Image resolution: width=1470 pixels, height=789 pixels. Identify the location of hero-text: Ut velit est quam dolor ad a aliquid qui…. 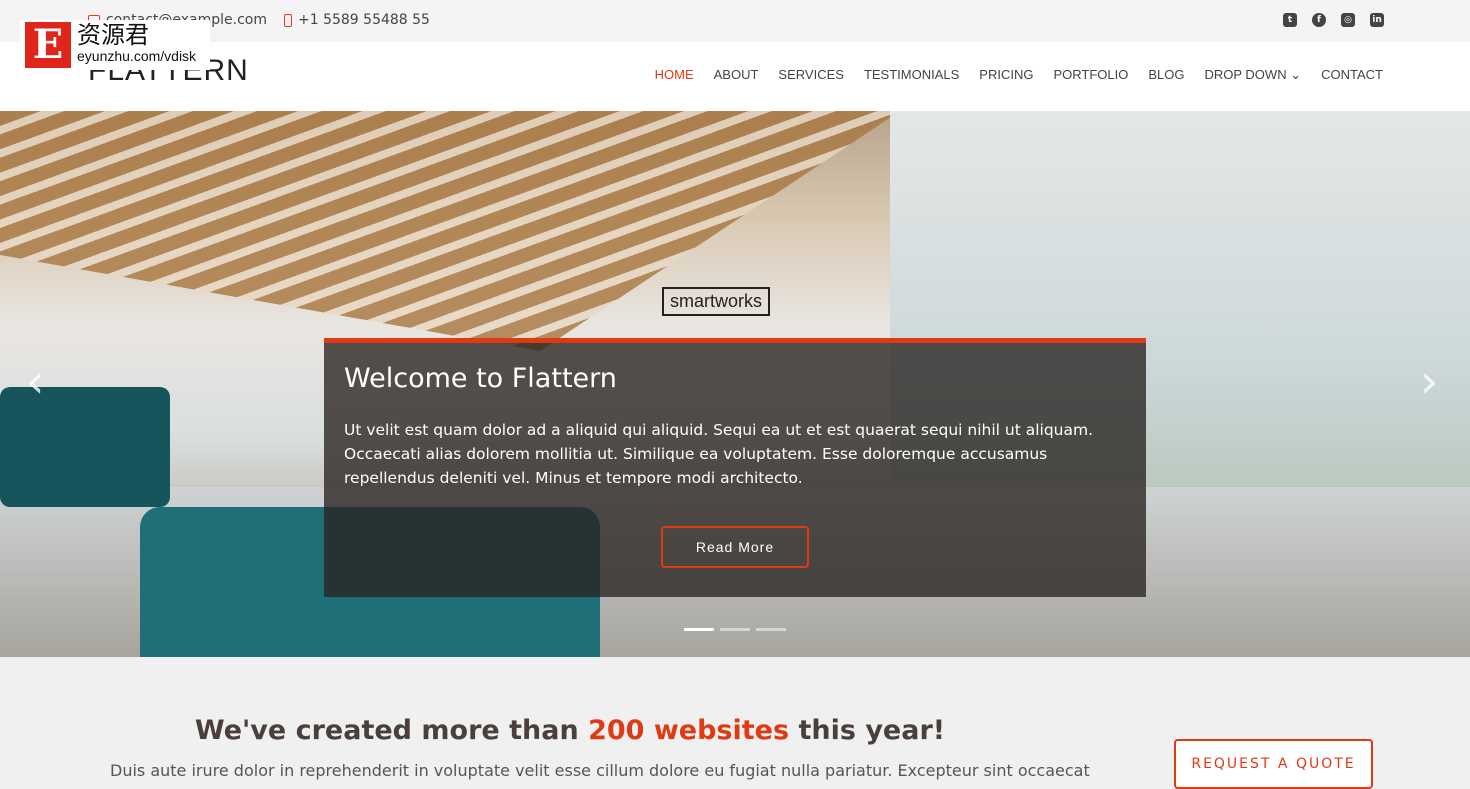
(719, 454).